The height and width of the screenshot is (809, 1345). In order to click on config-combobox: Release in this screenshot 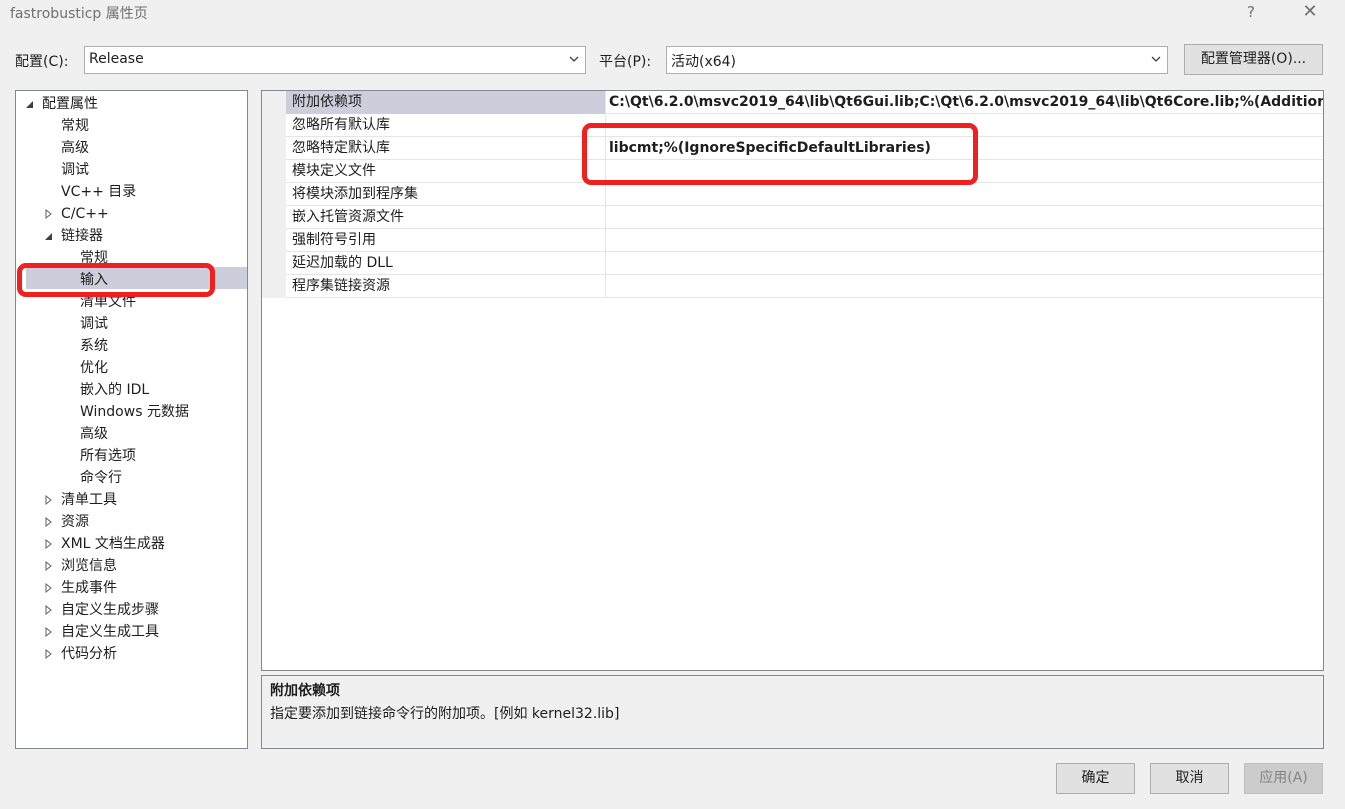, I will do `click(335, 60)`.